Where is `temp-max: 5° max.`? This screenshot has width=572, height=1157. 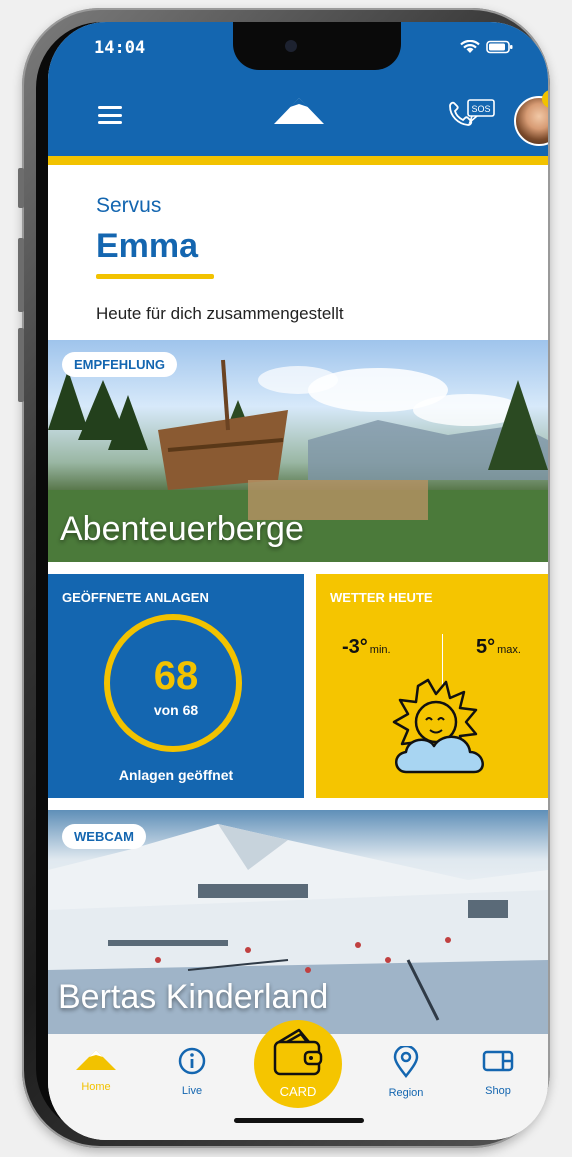
temp-max: 5° max. is located at coordinates (498, 647).